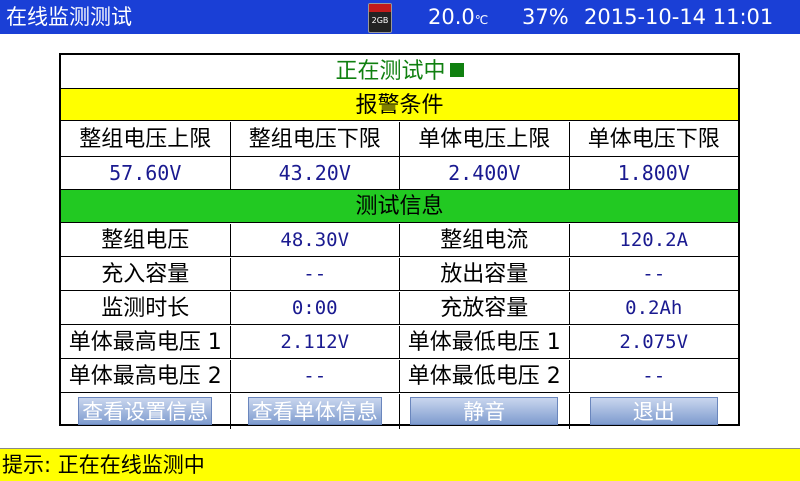 The height and width of the screenshot is (481, 800). Describe the element at coordinates (679, 17) in the screenshot. I see `datetime-readout: 2015-10-14 11:01` at that location.